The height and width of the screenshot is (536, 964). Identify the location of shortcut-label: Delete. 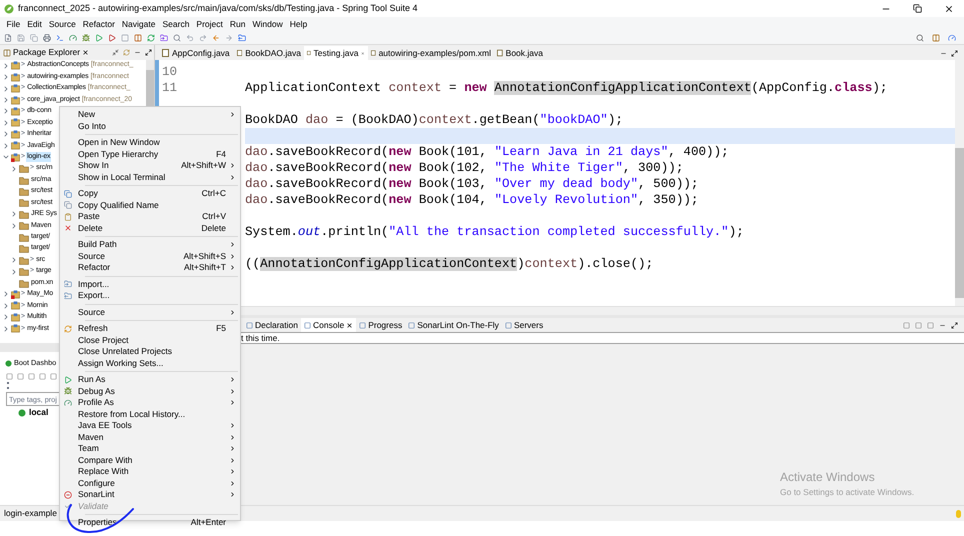
(214, 228).